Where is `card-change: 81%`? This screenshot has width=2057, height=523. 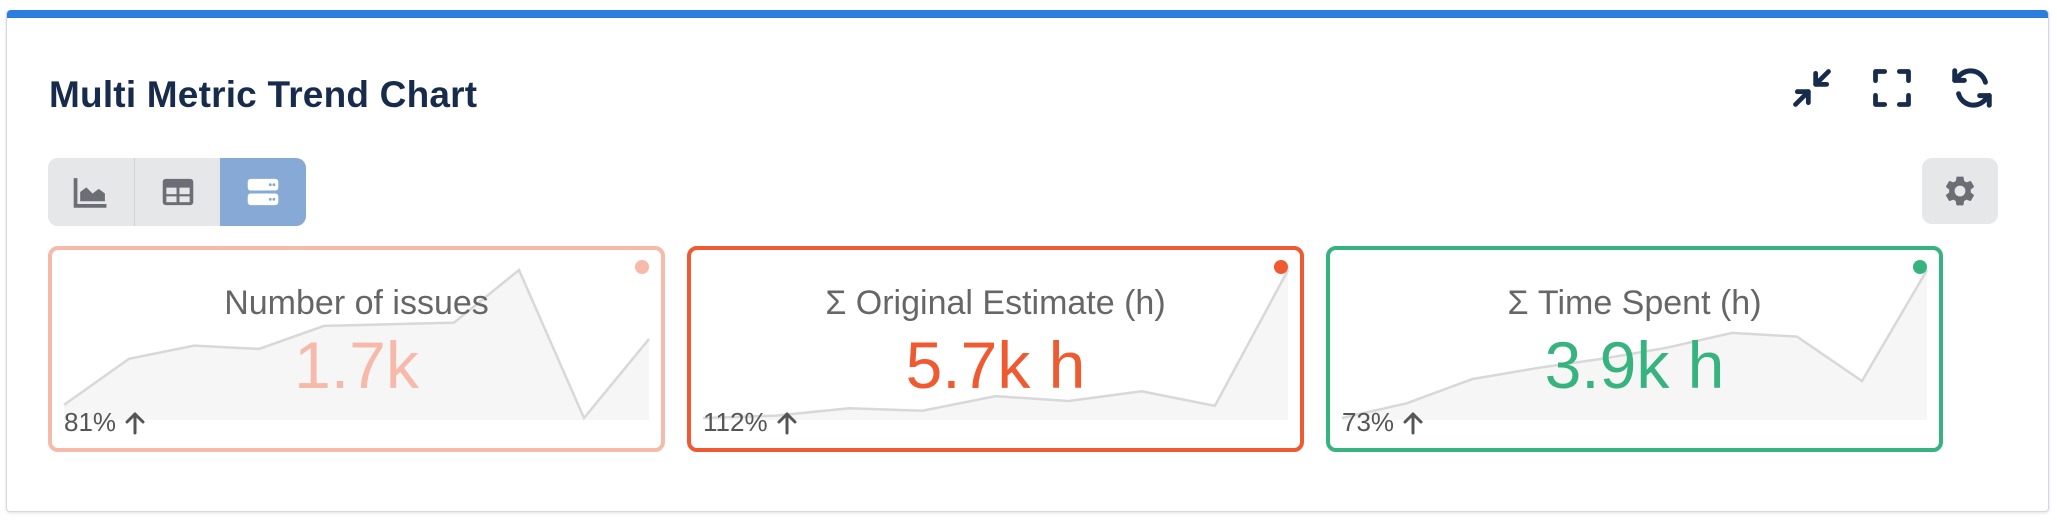
card-change: 81% is located at coordinates (105, 422).